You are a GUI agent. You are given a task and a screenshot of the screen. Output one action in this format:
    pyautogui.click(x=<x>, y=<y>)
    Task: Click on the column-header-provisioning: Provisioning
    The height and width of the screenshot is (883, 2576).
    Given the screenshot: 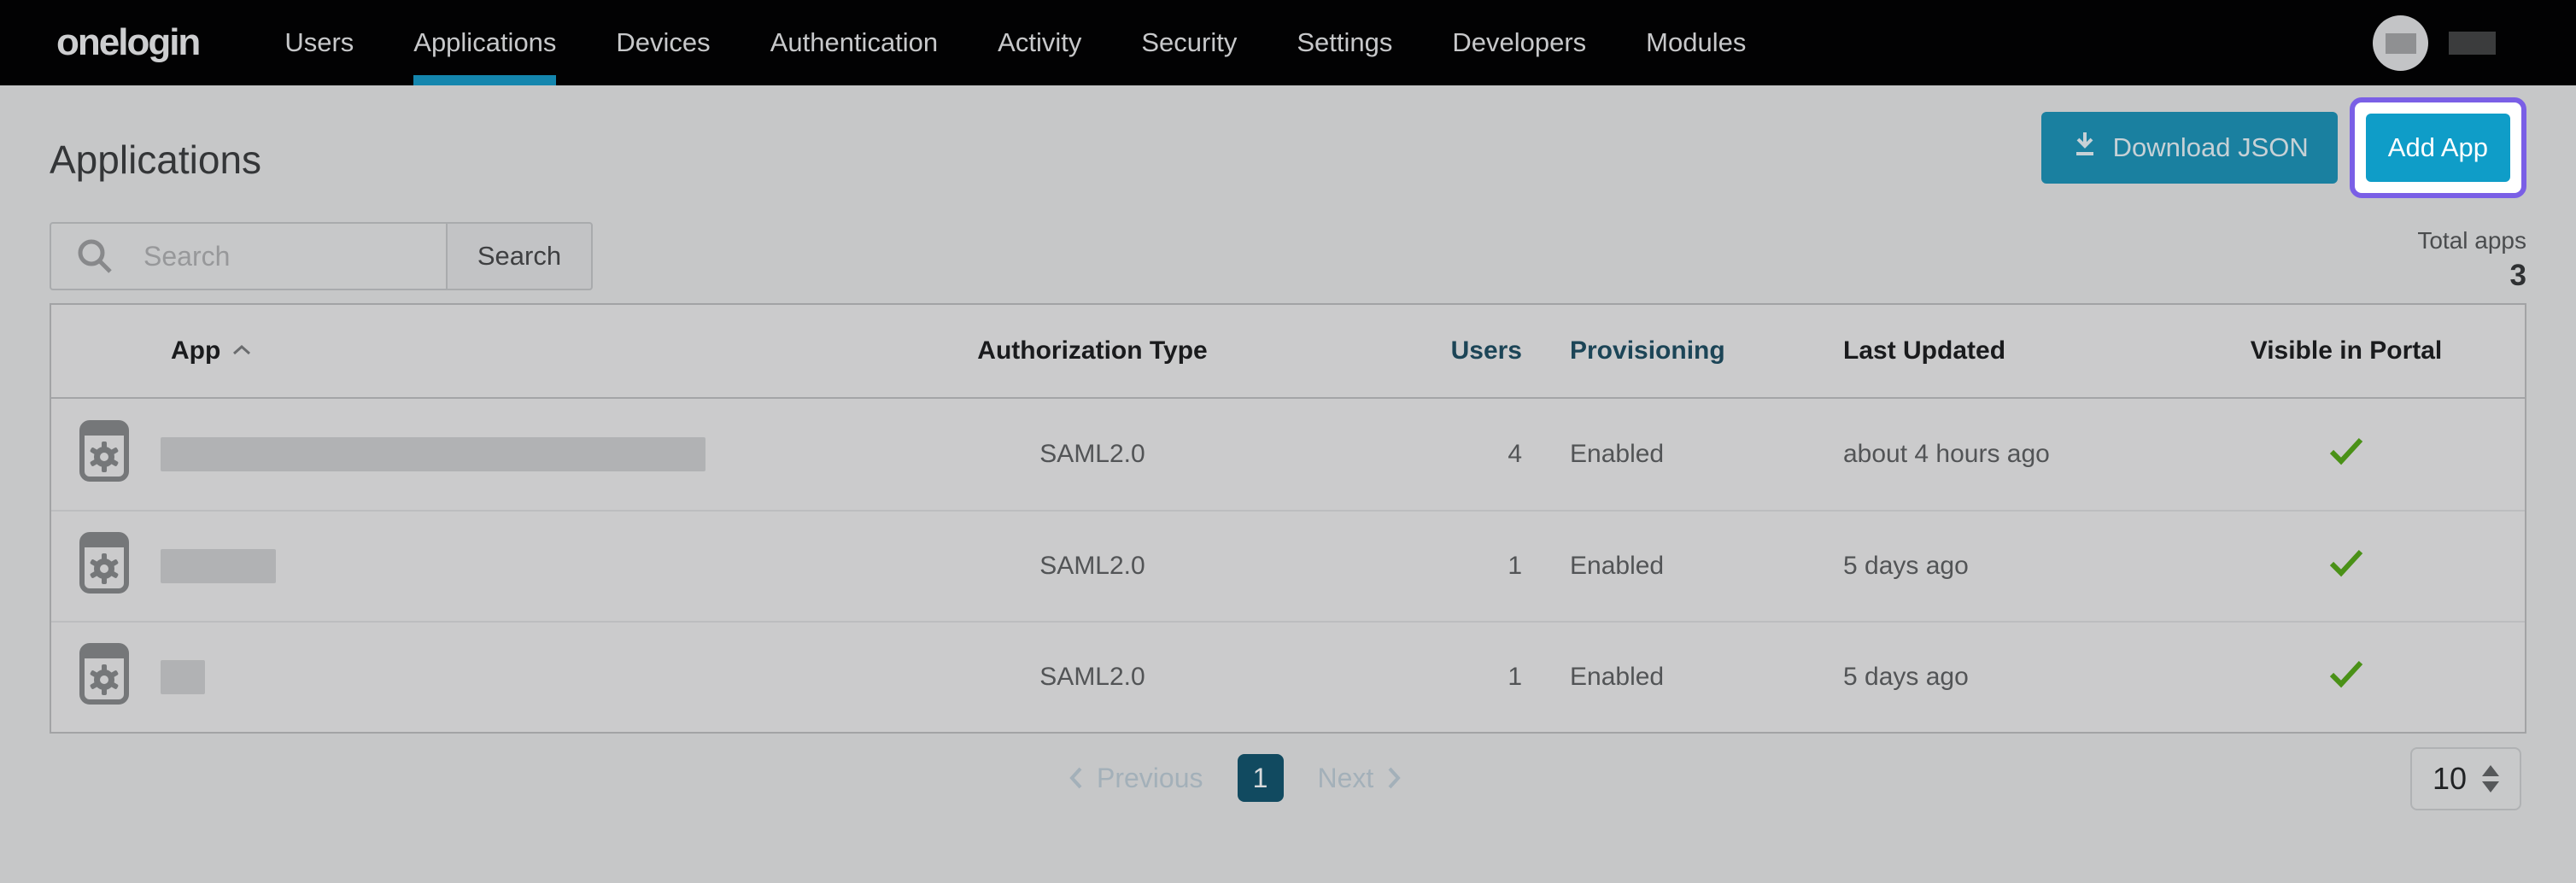 What is the action you would take?
    pyautogui.click(x=1668, y=351)
    